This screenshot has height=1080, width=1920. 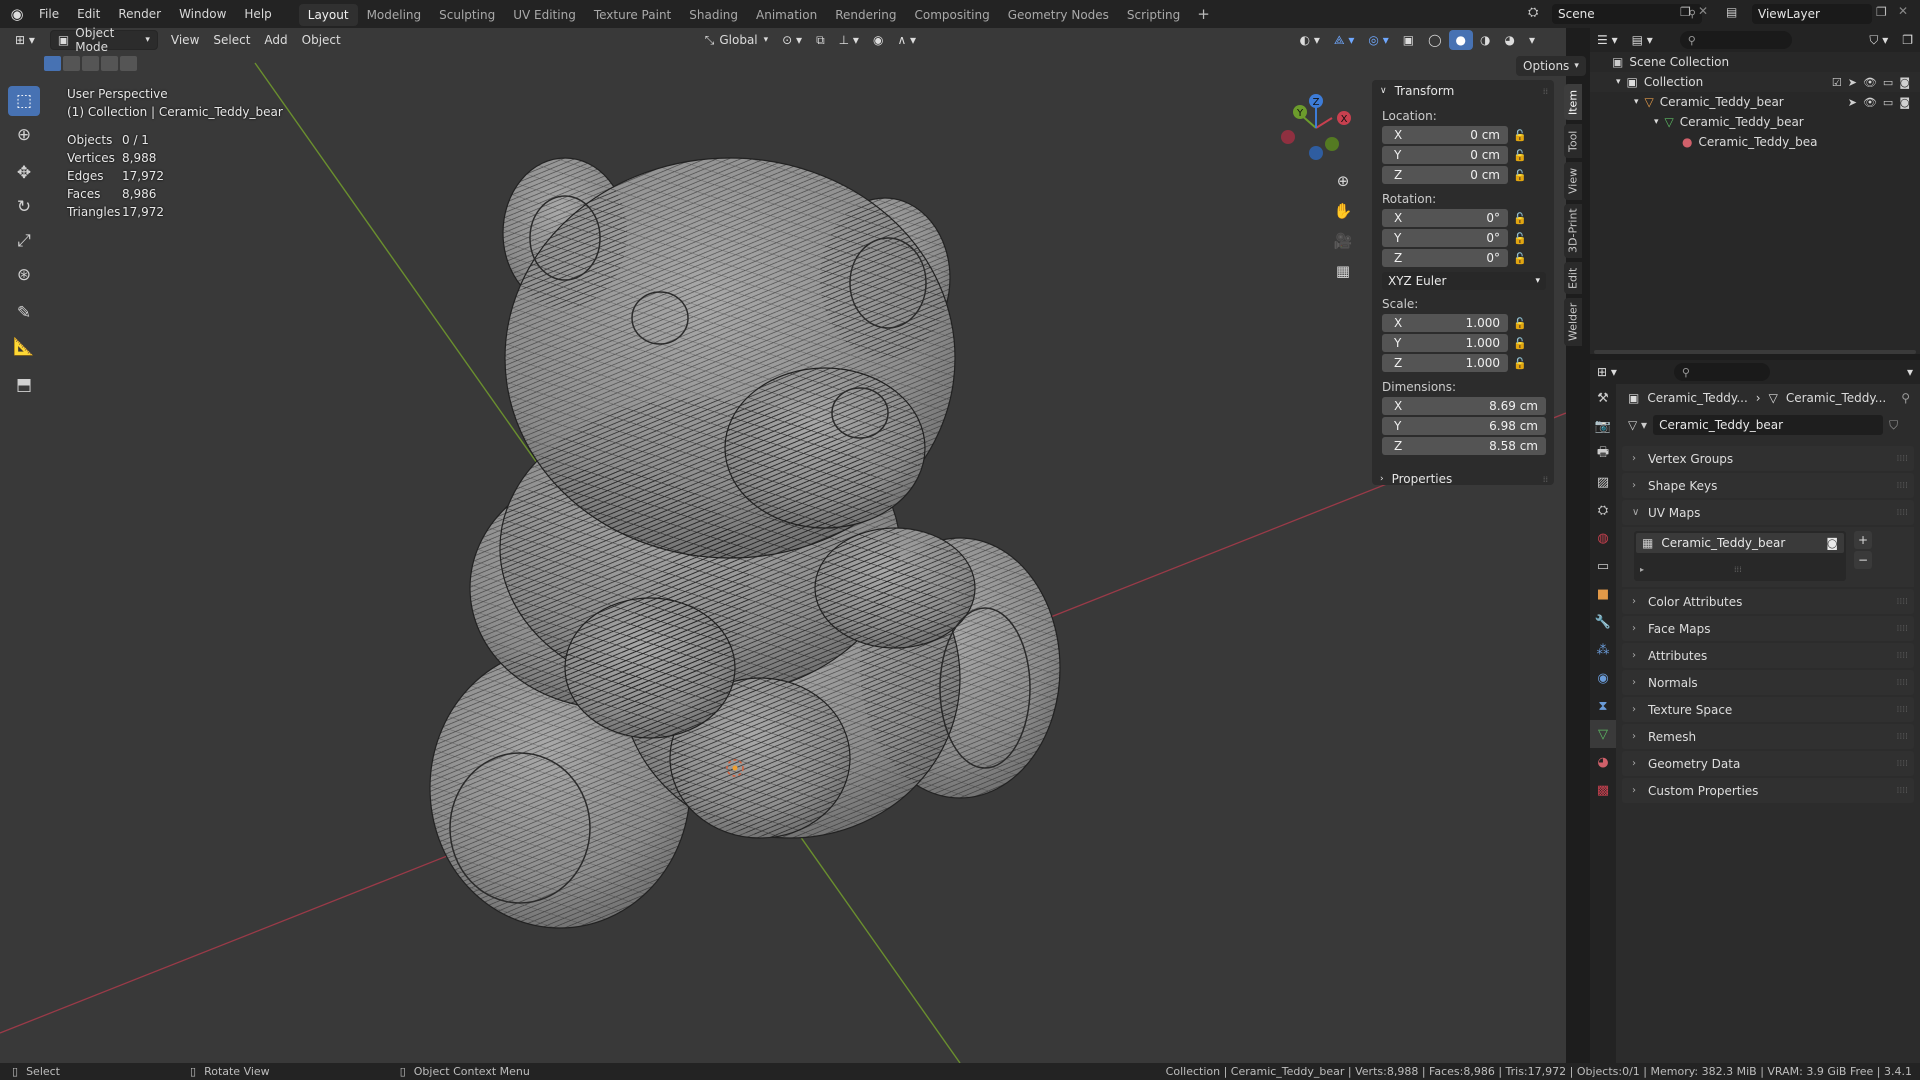 I want to click on gizmo-toggle-icon: ⟁ ▾, so click(x=1344, y=40).